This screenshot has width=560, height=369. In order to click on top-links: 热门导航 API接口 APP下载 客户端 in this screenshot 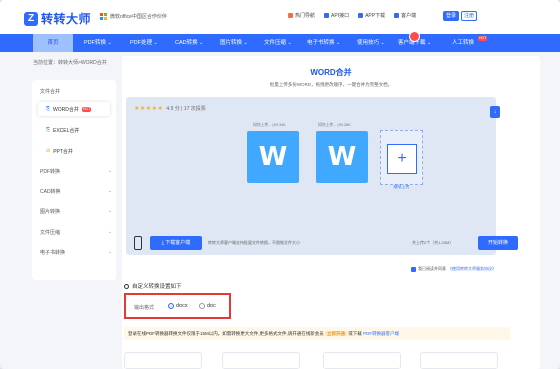, I will do `click(352, 15)`.